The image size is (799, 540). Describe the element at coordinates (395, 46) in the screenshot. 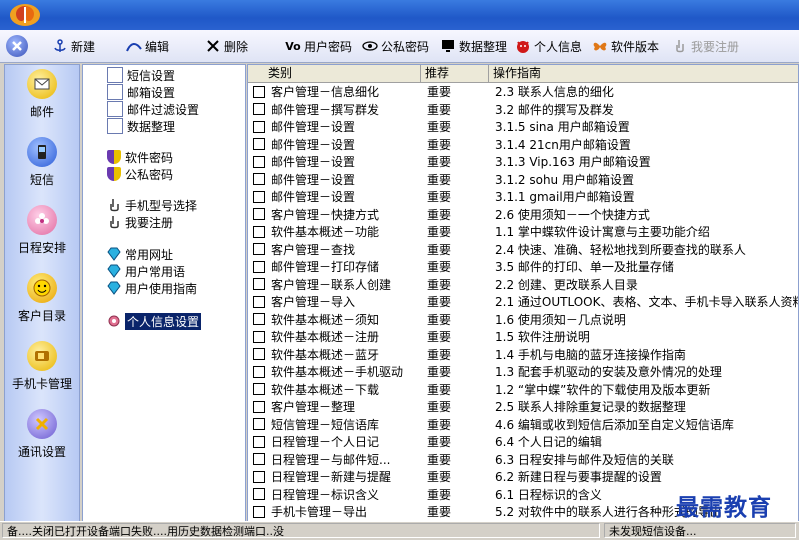

I see `privacy-password-button: 公私密码` at that location.